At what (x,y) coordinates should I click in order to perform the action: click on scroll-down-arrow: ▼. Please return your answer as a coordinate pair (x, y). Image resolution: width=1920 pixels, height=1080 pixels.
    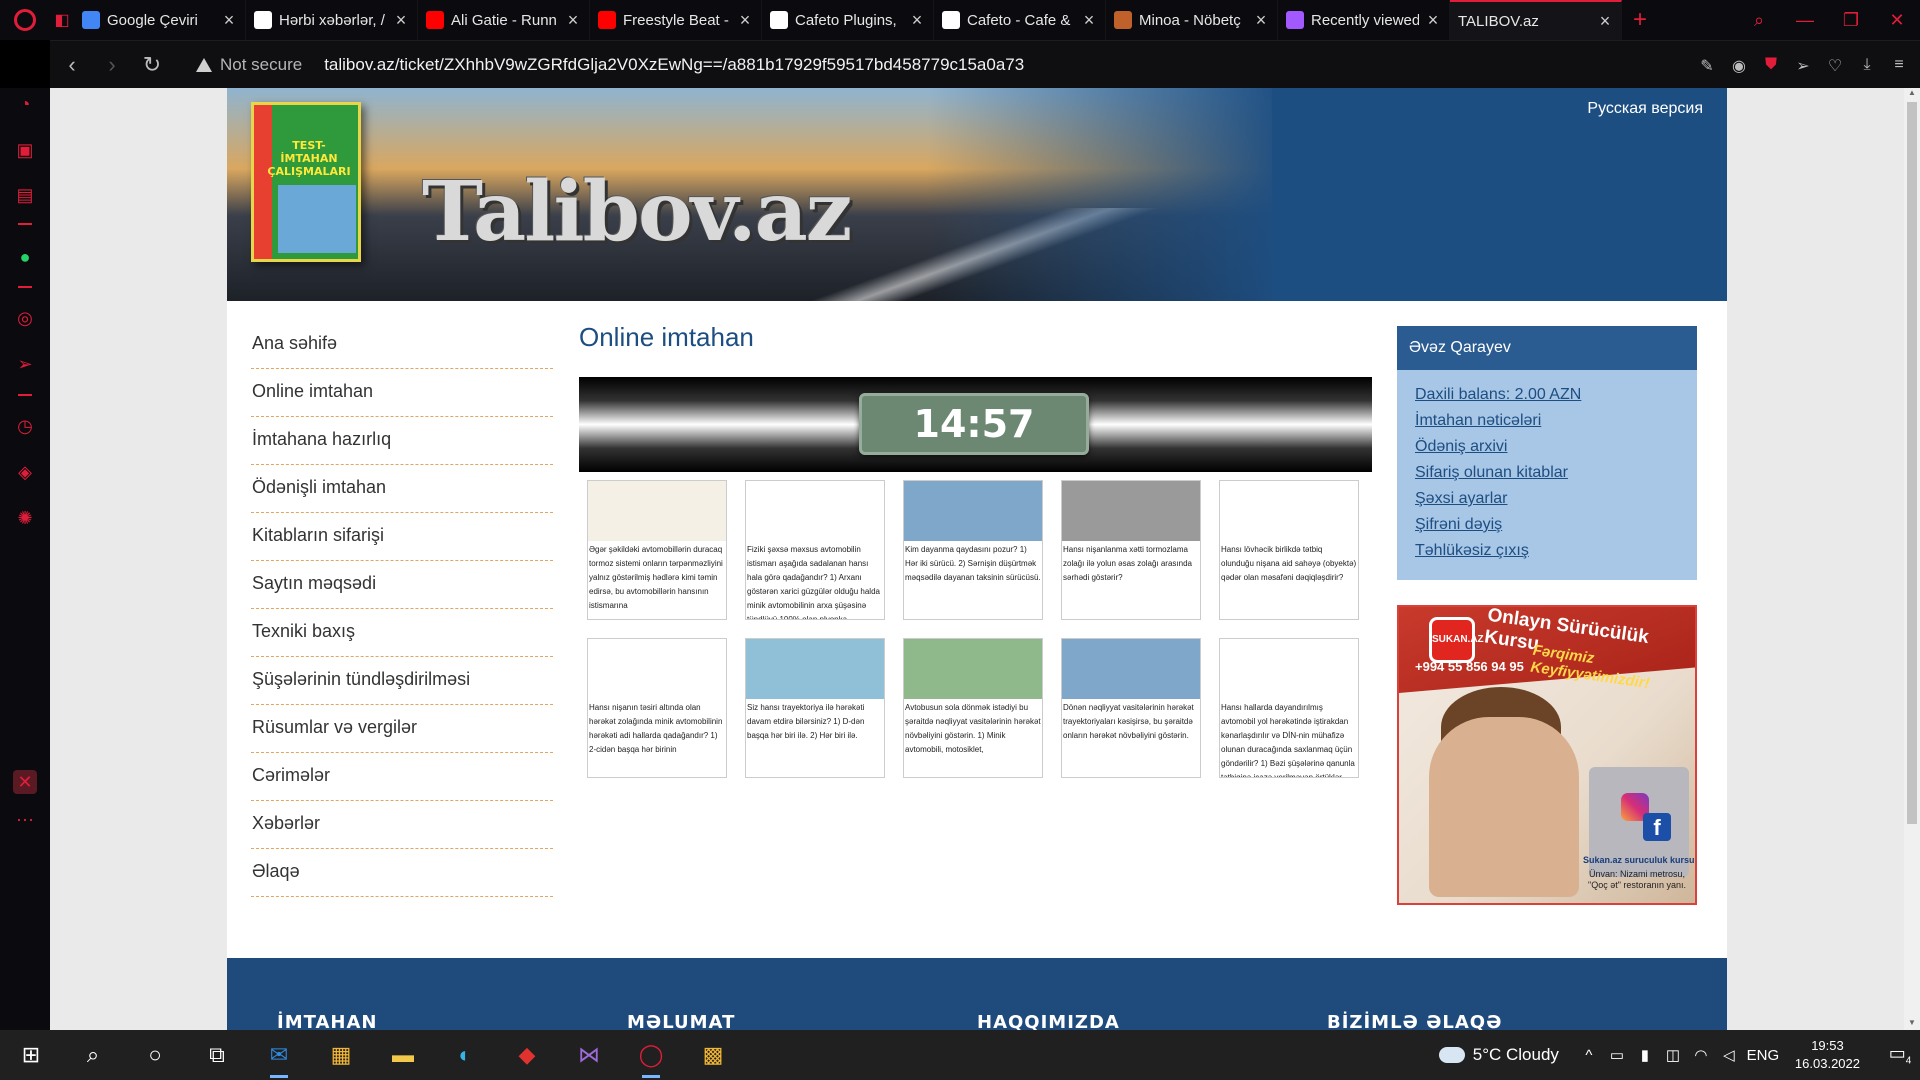
    Looking at the image, I should click on (1912, 1024).